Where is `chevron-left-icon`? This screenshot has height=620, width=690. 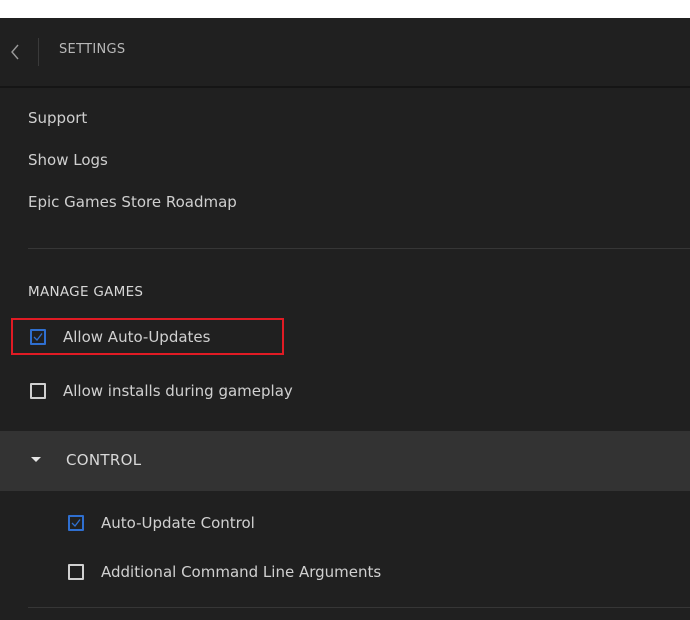
chevron-left-icon is located at coordinates (15, 52).